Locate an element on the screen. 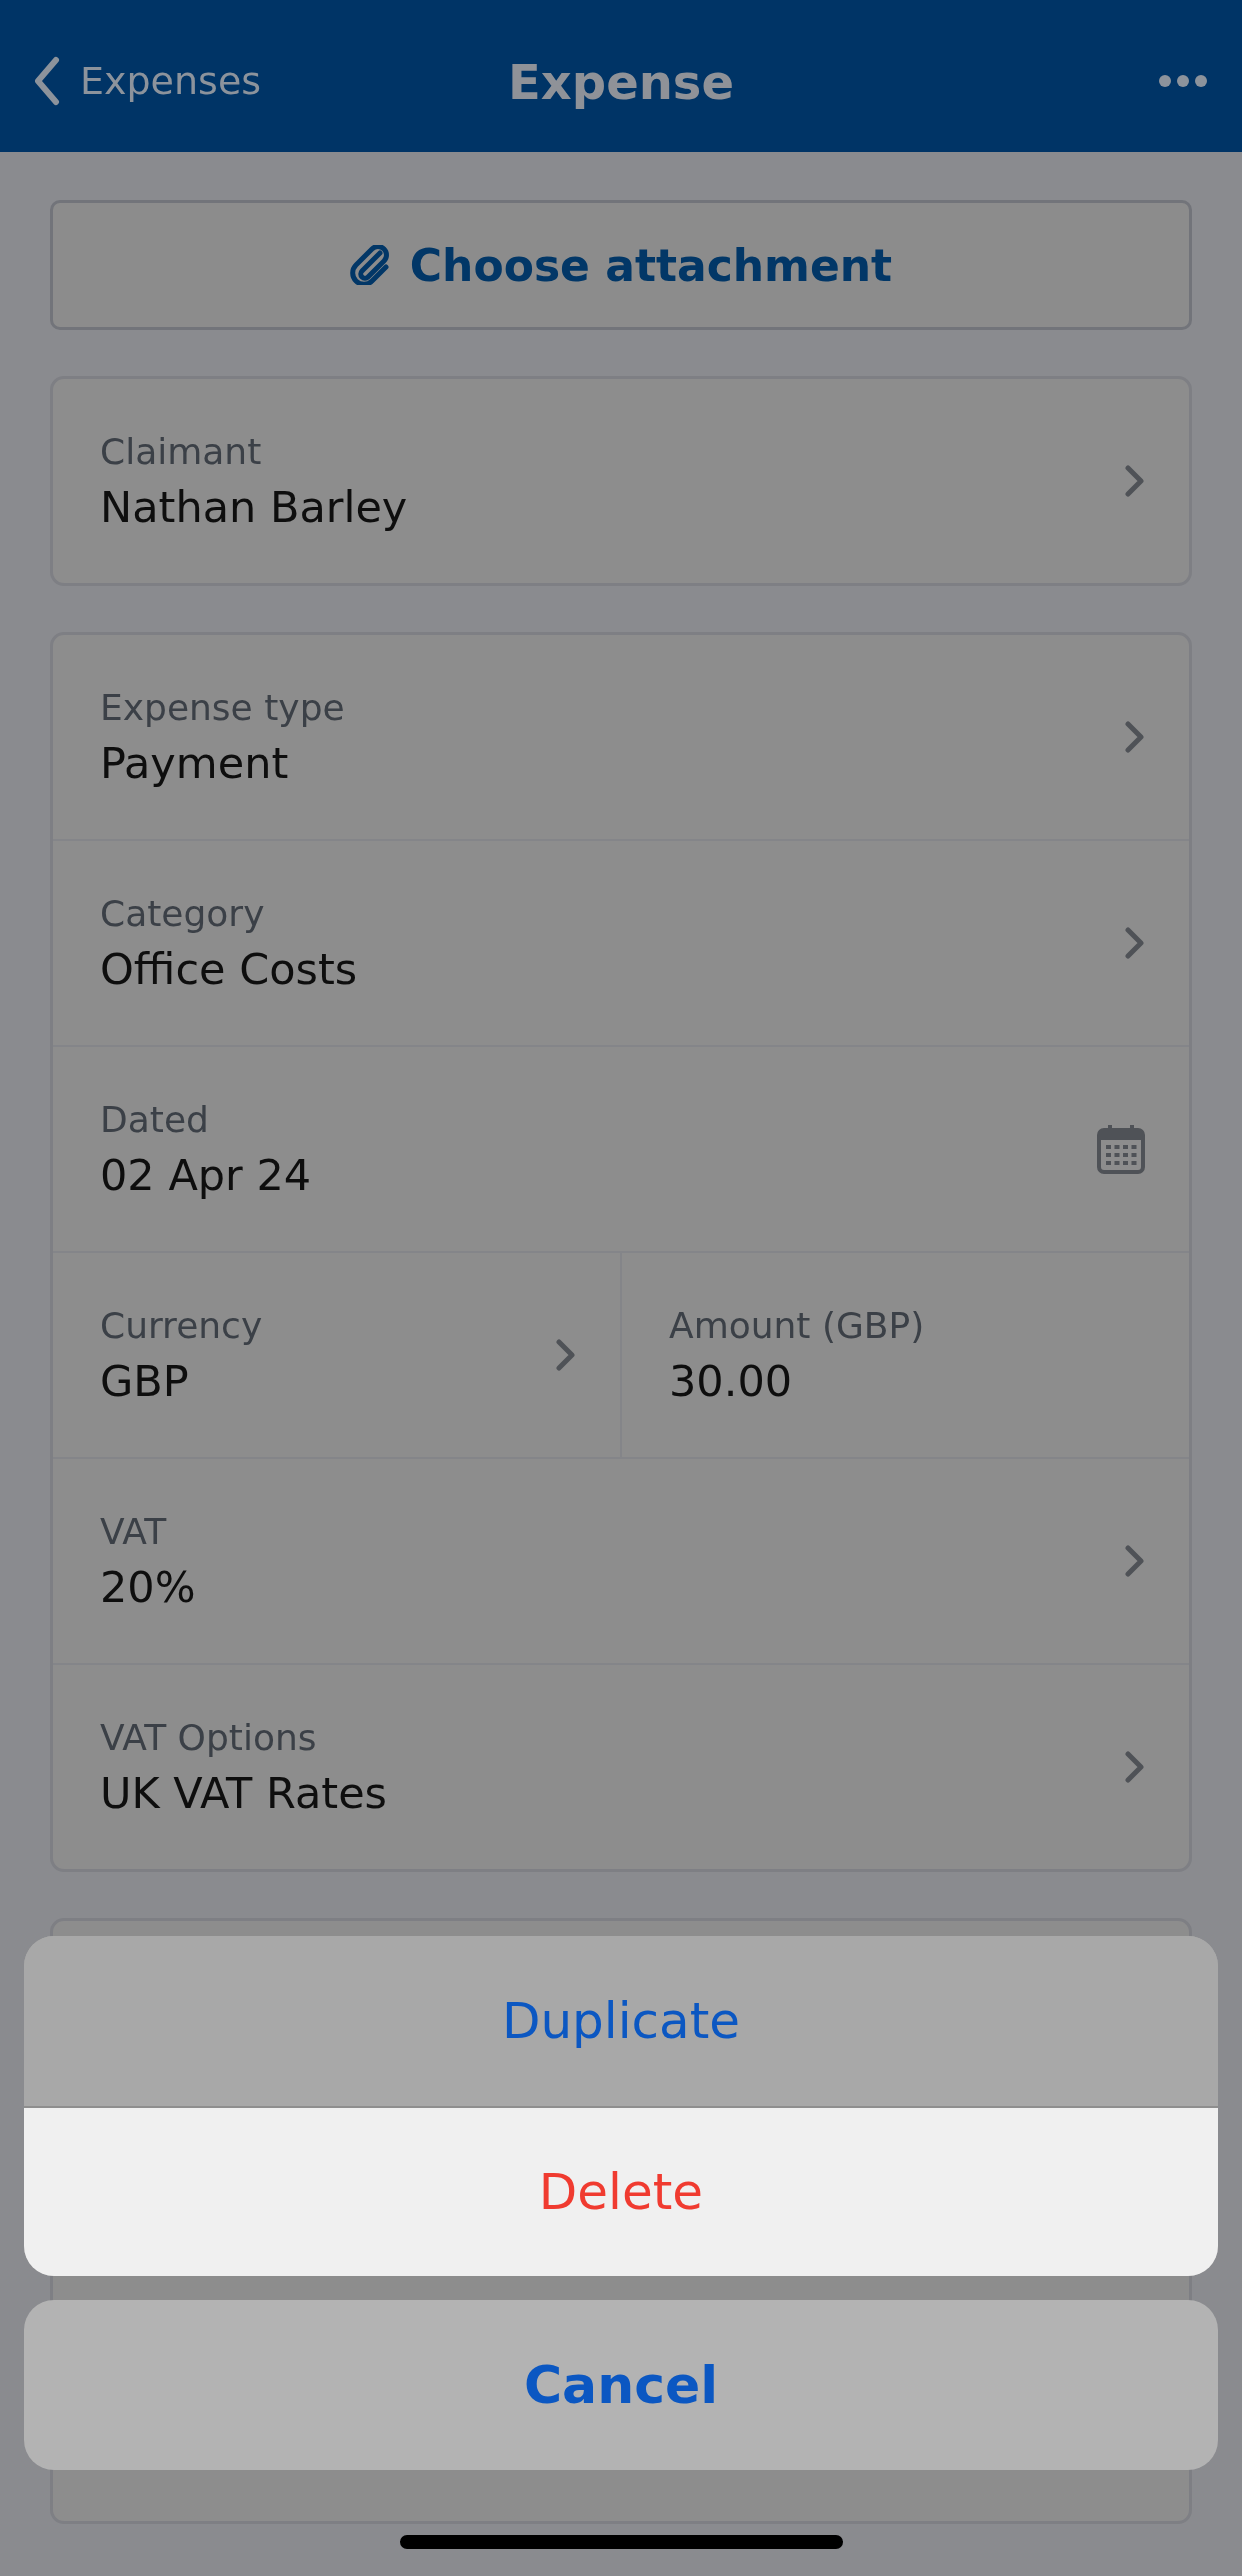 Image resolution: width=1242 pixels, height=2576 pixels. screen-title: Expense is located at coordinates (621, 81).